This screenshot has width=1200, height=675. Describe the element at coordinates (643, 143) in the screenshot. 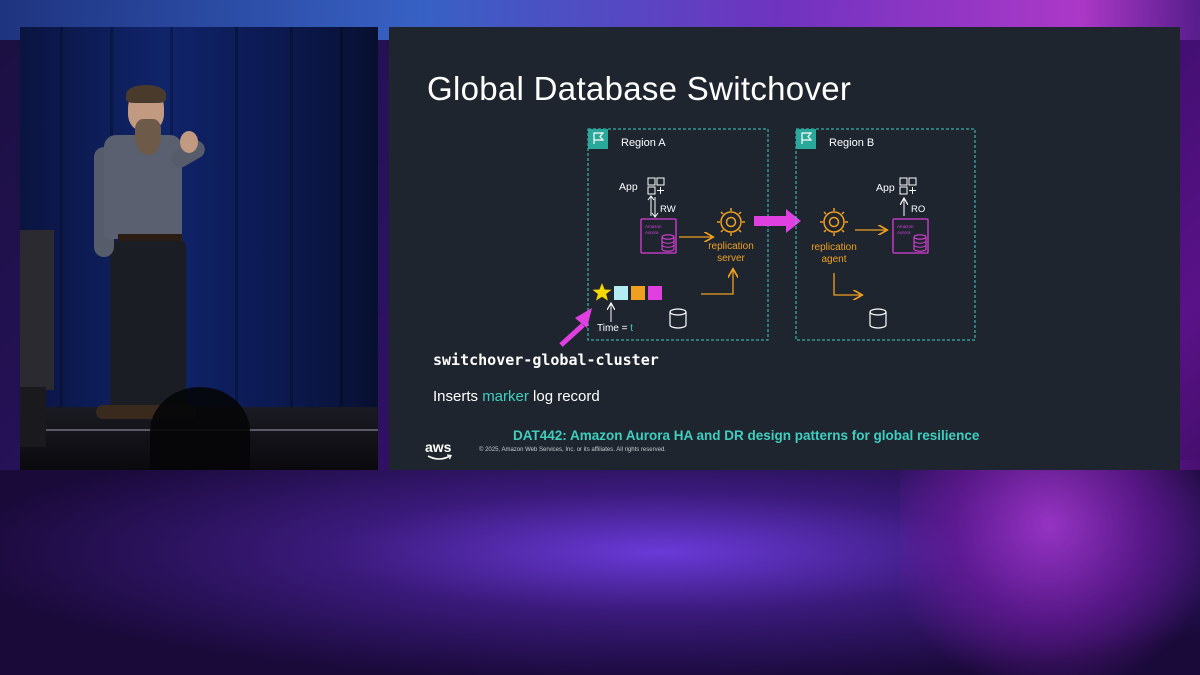

I see `region-a-label: Region A` at that location.